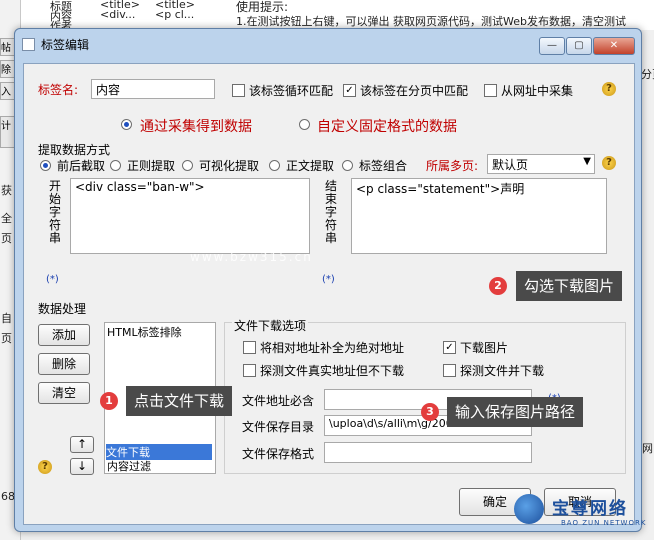 This screenshot has height=540, width=654. I want to click on extract-option-label: 可视化提取, so click(229, 166).